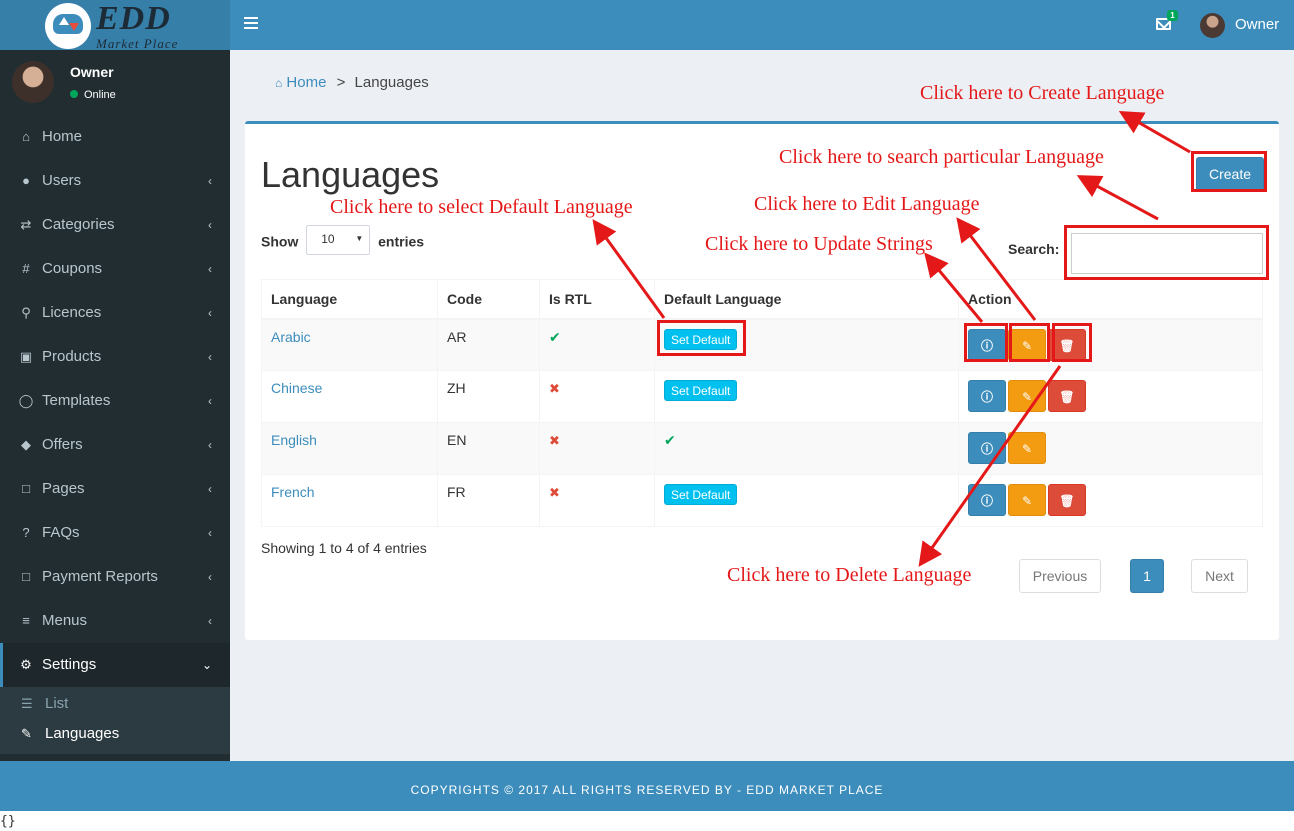 The height and width of the screenshot is (831, 1294). I want to click on language-code: AR, so click(457, 336).